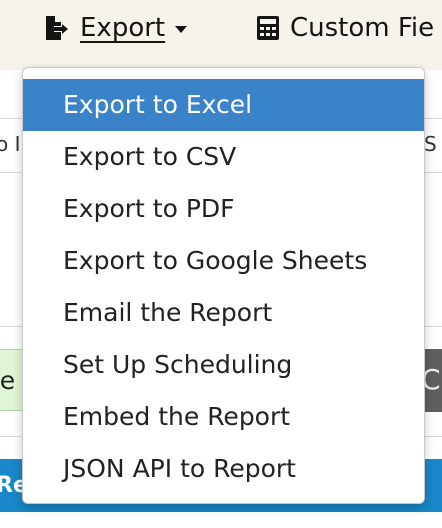 This screenshot has height=528, width=442. What do you see at coordinates (10, 144) in the screenshot?
I see `table-header-left-text: o I` at bounding box center [10, 144].